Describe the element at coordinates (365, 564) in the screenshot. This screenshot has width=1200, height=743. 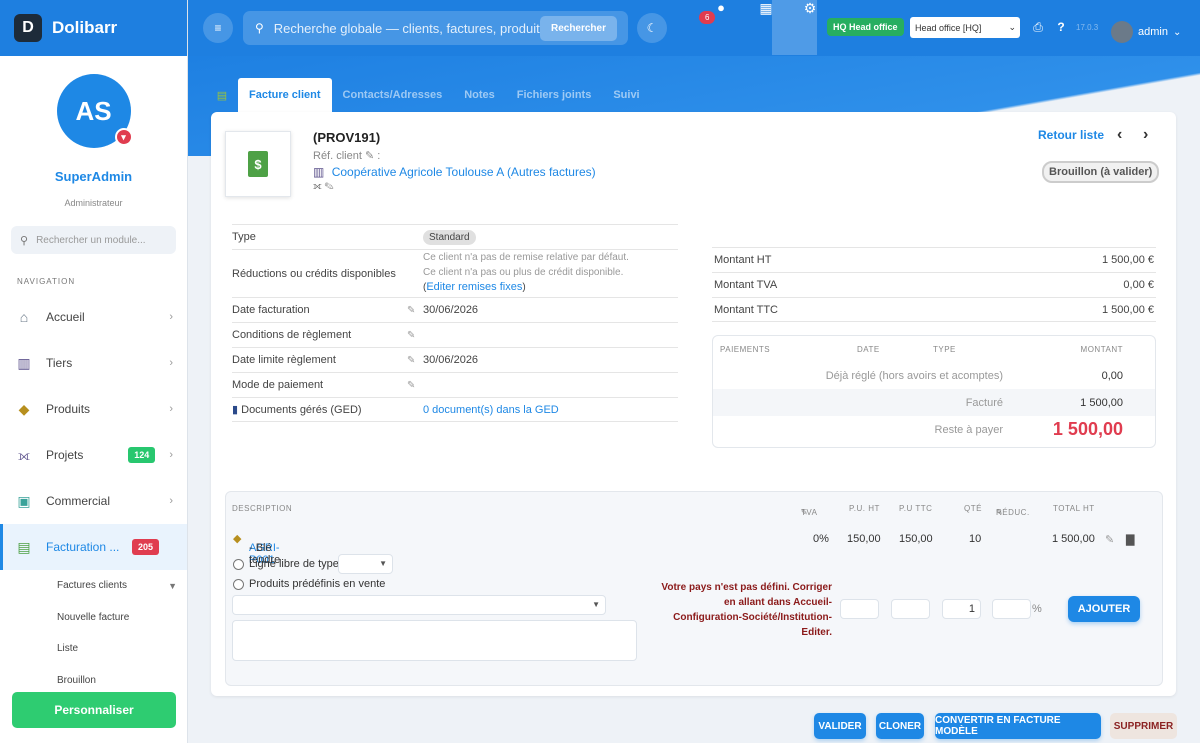
I see `free-line-type-select: ▼` at that location.